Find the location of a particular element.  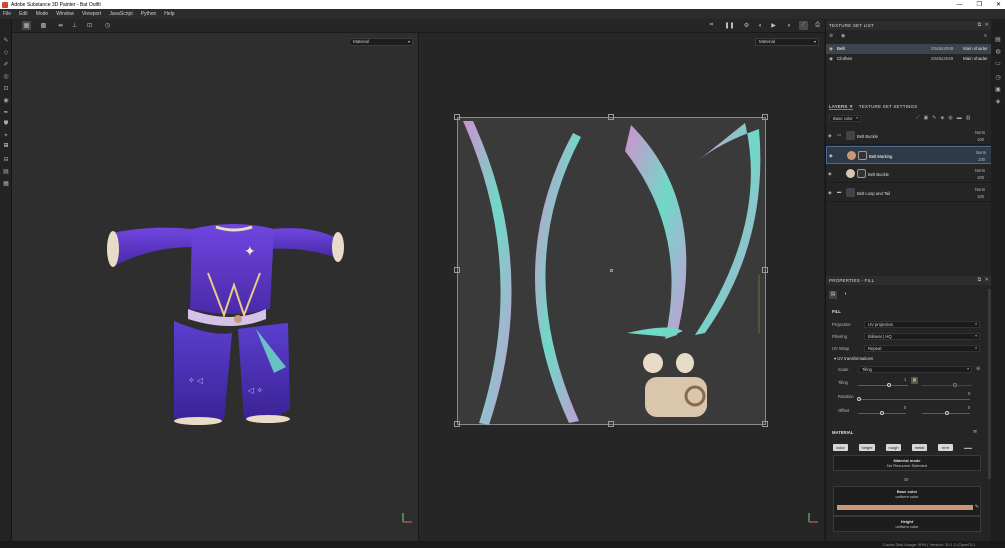

align-icon: ⊥ is located at coordinates (74, 25).